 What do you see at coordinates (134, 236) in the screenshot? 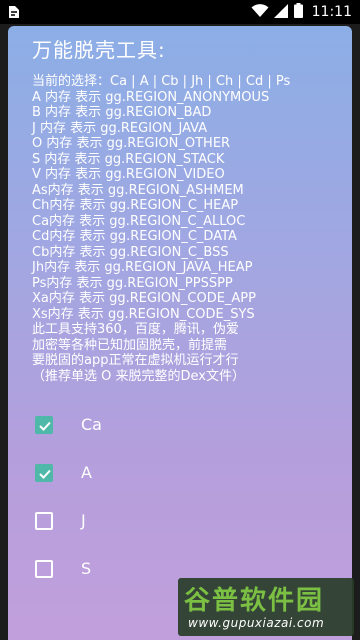
I see `region-line: Cd内存 表示 gg.REGION_C_DATA` at bounding box center [134, 236].